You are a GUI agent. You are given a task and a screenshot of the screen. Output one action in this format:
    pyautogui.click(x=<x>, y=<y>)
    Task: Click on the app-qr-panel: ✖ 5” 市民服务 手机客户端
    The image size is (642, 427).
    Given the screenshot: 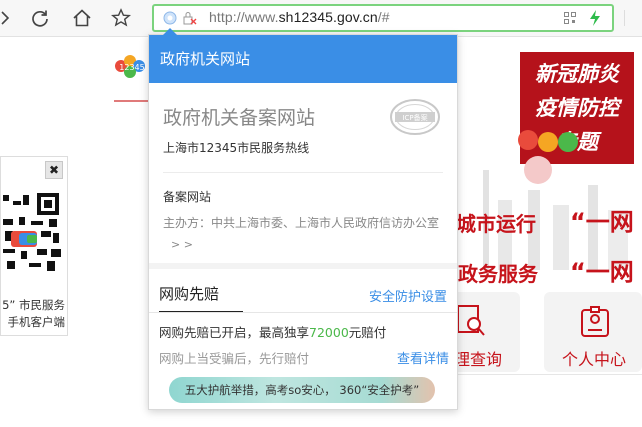 What is the action you would take?
    pyautogui.click(x=34, y=246)
    